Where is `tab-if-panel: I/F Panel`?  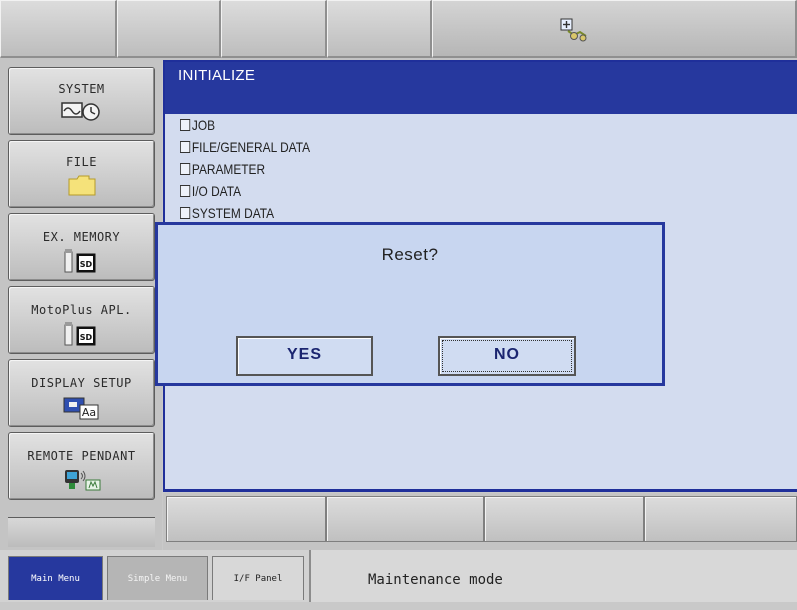
tab-if-panel: I/F Panel is located at coordinates (258, 578).